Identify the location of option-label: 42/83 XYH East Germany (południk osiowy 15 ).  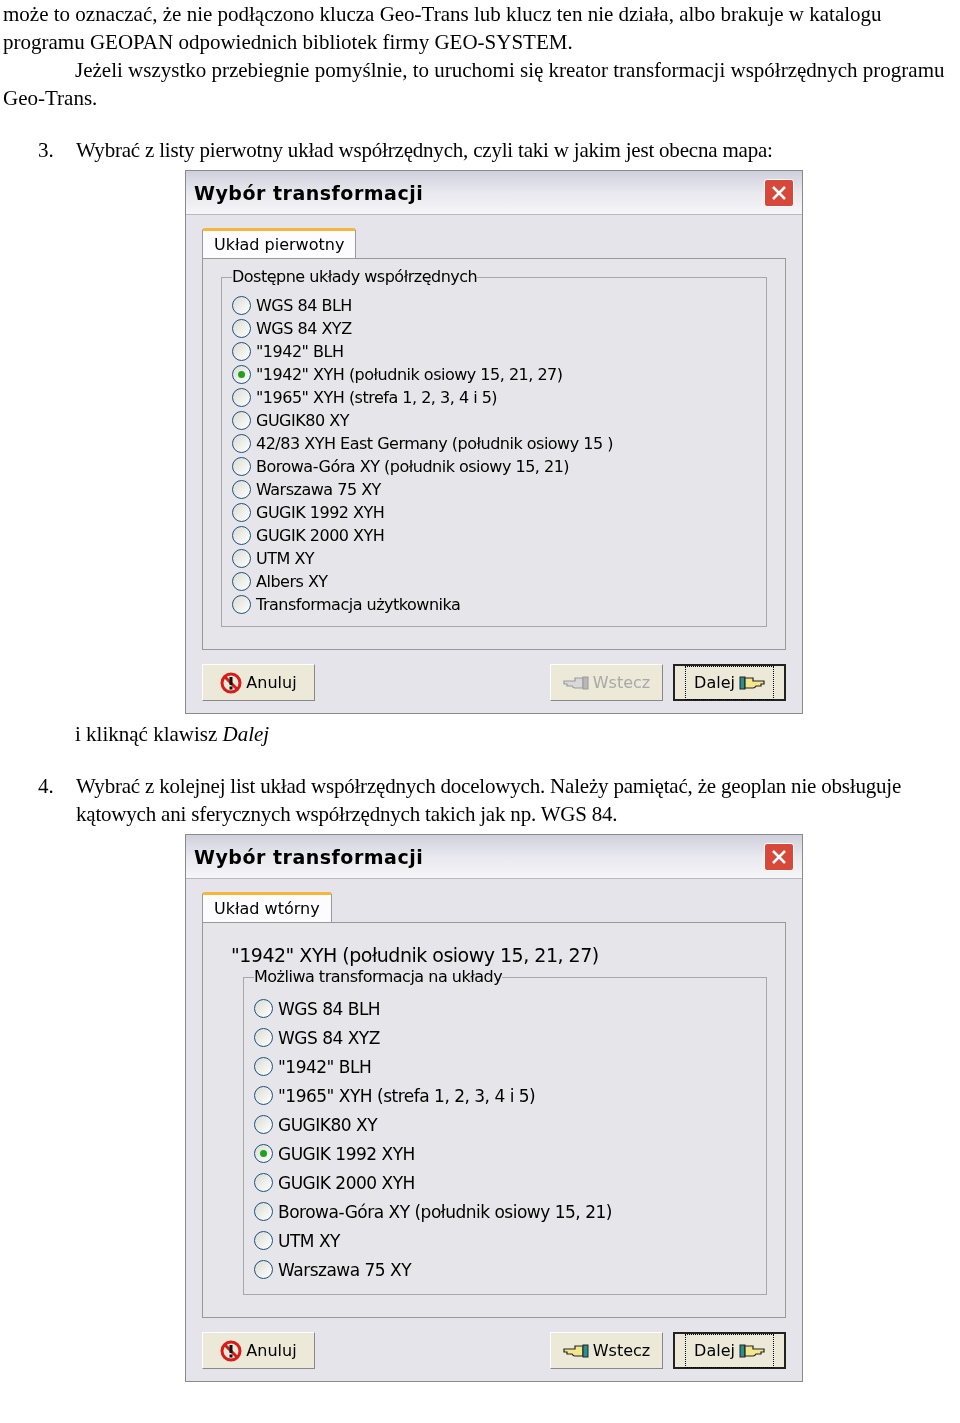
(434, 443).